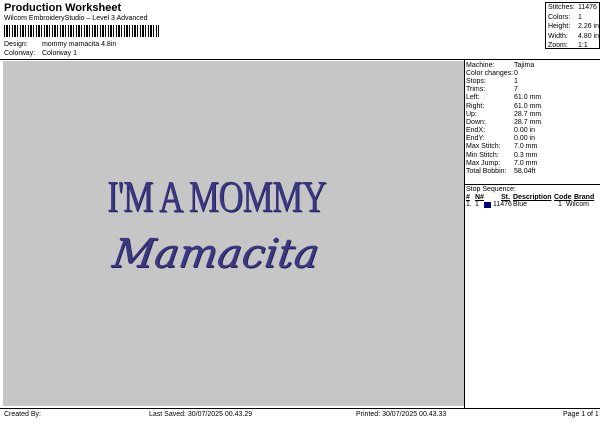  What do you see at coordinates (63, 8) in the screenshot?
I see `page-title: Production Worksheet` at bounding box center [63, 8].